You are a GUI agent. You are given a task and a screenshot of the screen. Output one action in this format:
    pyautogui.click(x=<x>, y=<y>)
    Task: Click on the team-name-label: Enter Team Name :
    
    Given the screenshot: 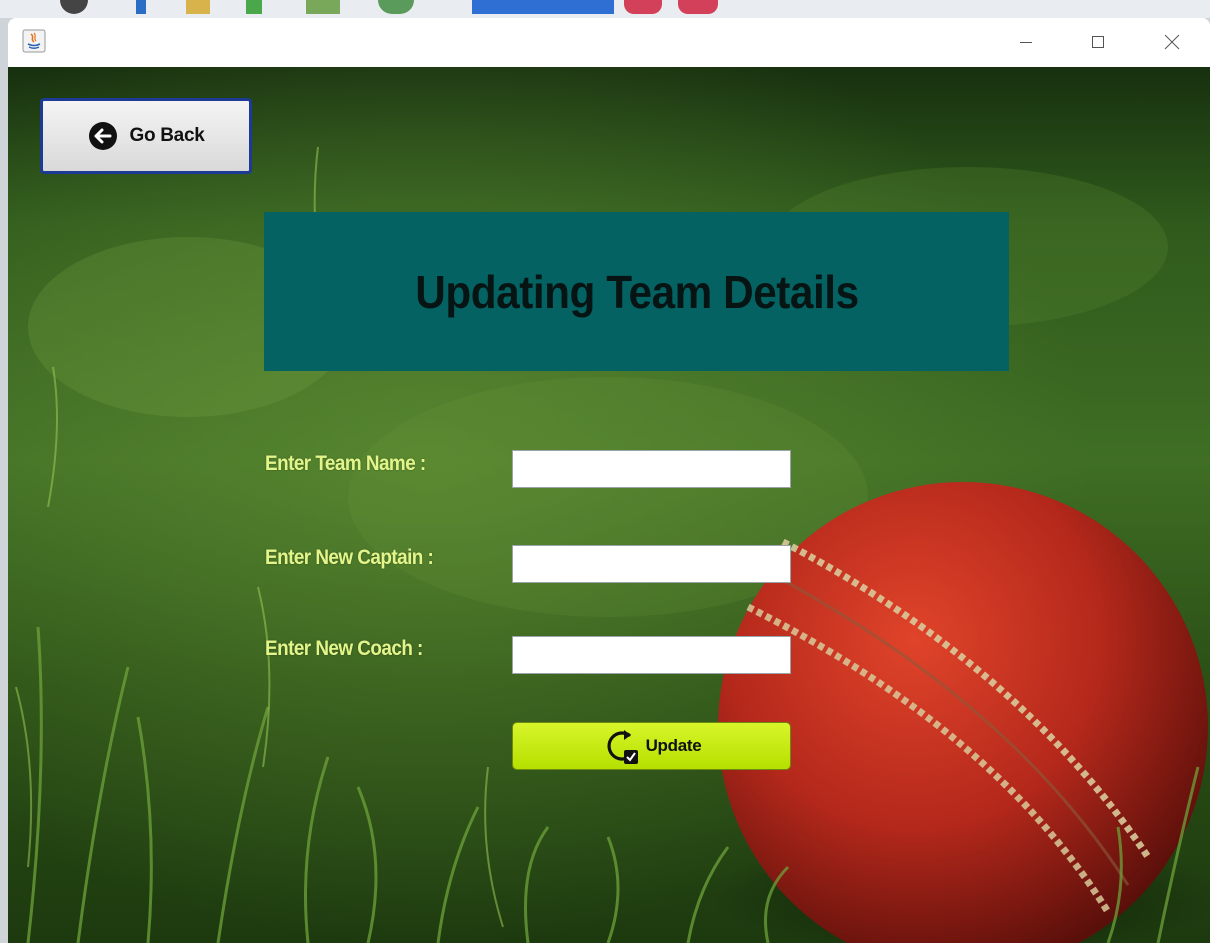 What is the action you would take?
    pyautogui.click(x=345, y=463)
    